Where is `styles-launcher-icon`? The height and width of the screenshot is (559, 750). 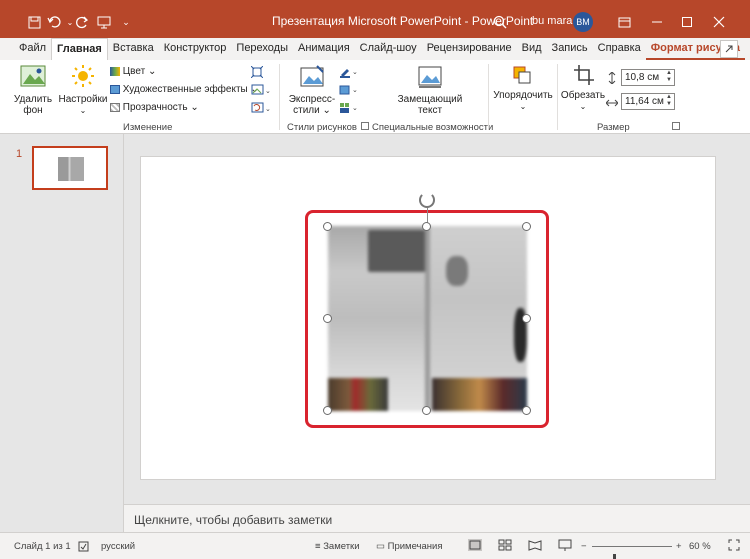 styles-launcher-icon is located at coordinates (365, 126).